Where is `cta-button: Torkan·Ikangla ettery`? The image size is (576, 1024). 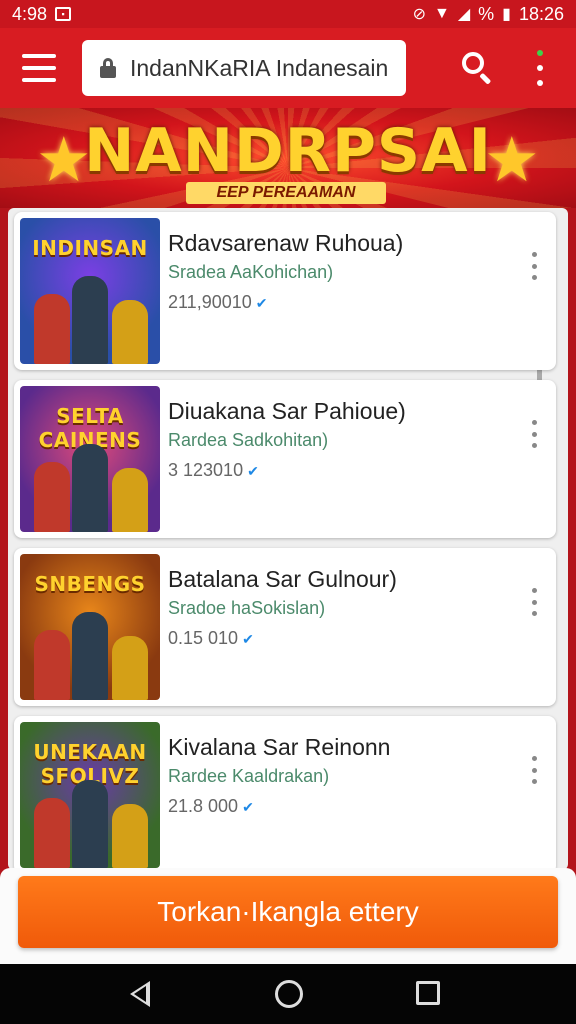
cta-button: Torkan·Ikangla ettery is located at coordinates (288, 912).